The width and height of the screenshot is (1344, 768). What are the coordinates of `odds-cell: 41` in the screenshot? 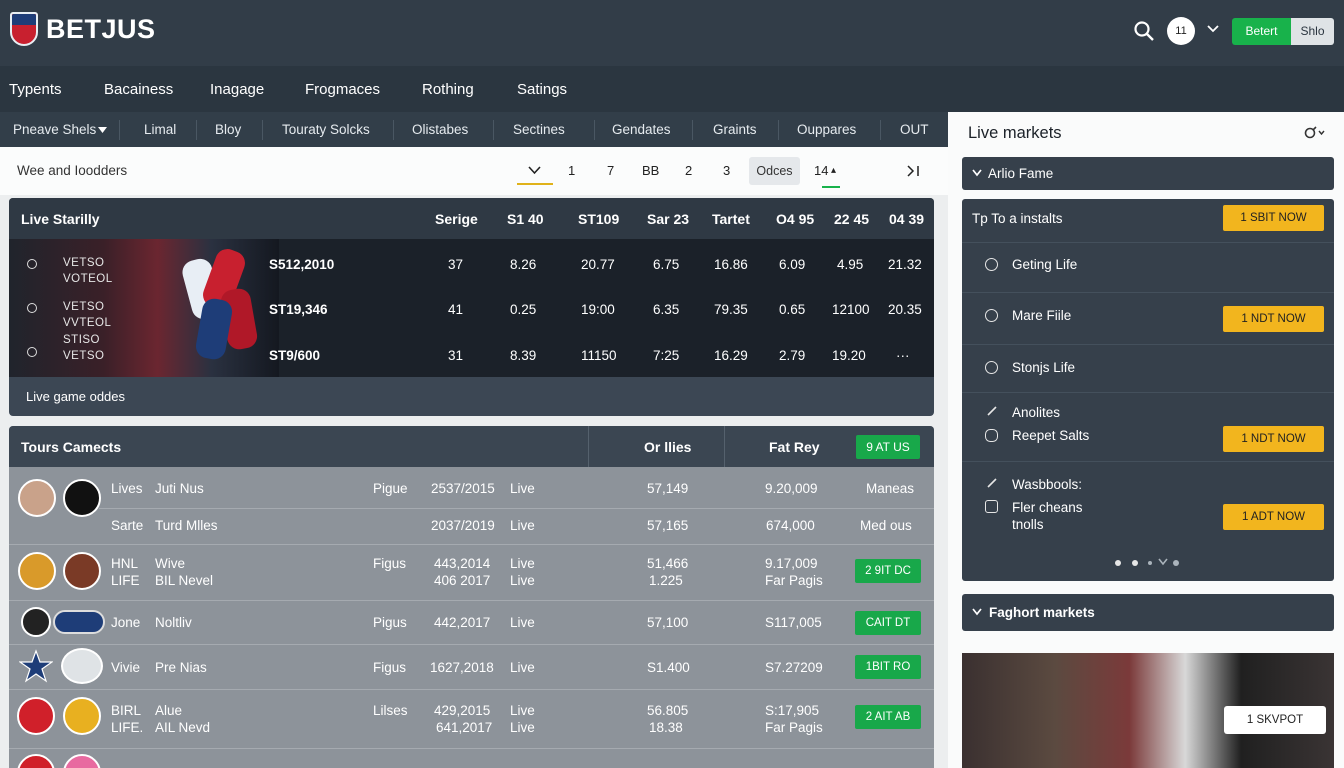 It's located at (455, 309).